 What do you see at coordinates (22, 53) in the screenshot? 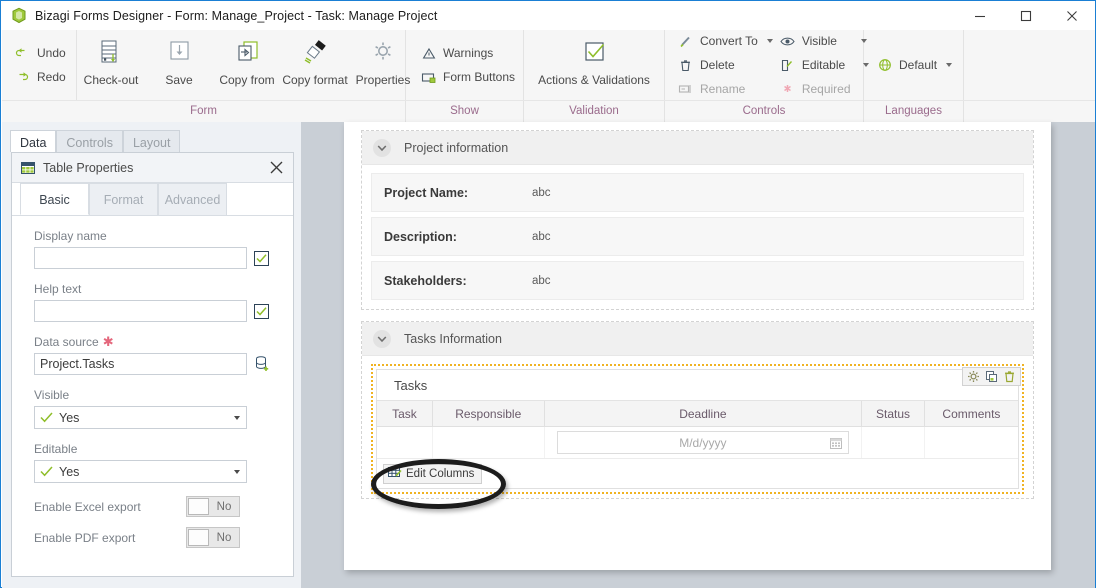
I see `undo-icon` at bounding box center [22, 53].